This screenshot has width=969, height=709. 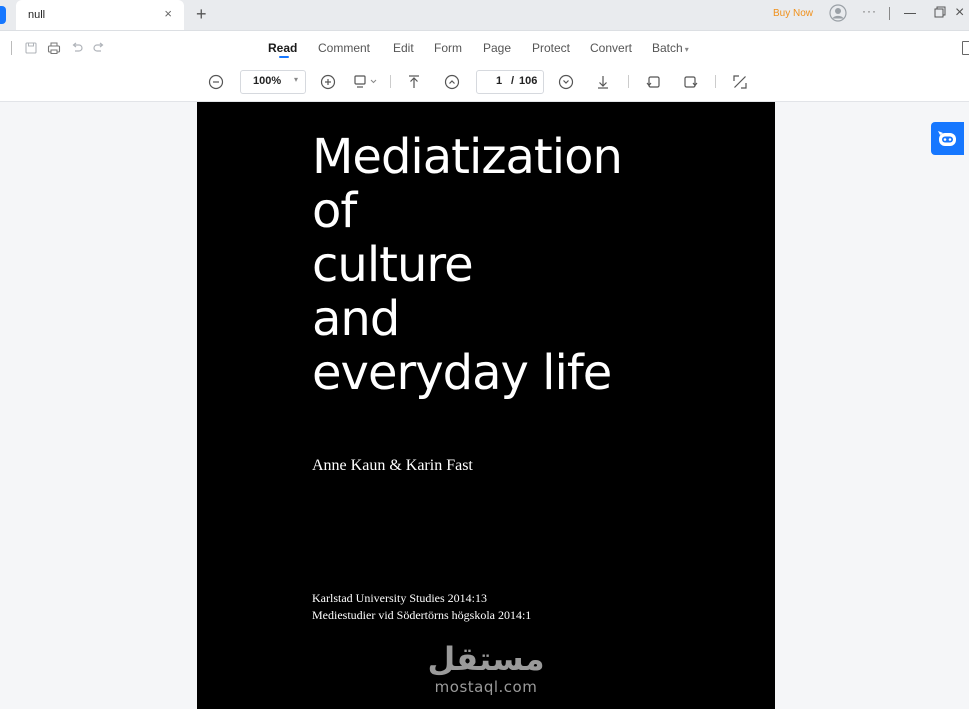 What do you see at coordinates (654, 82) in the screenshot?
I see `rotate-left-icon` at bounding box center [654, 82].